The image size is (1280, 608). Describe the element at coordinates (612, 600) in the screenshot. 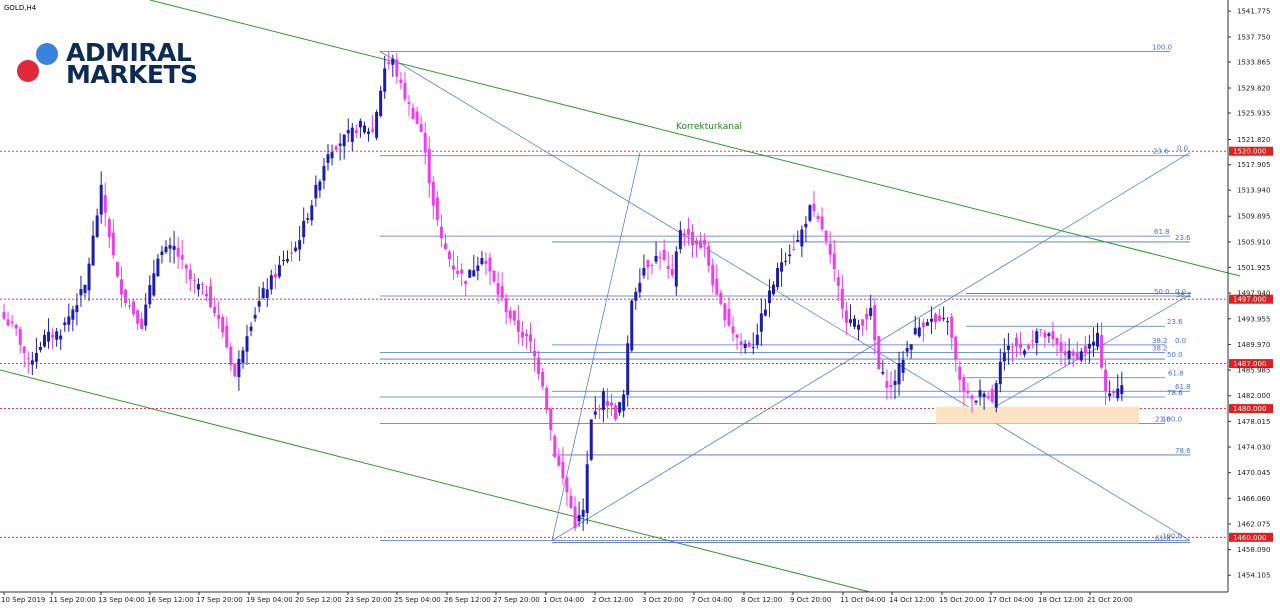

I see `time-tick-label: 2 Oct 12:00` at that location.